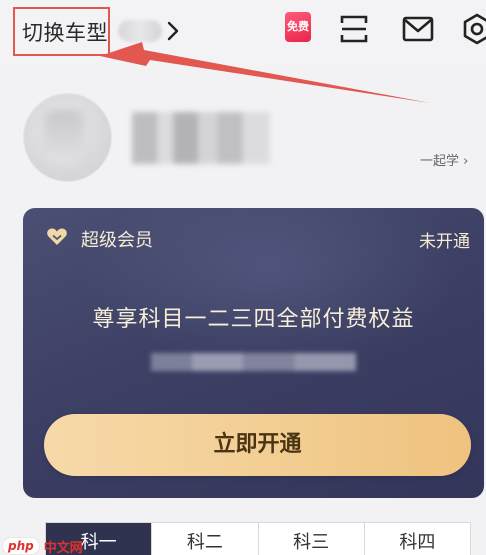  I want to click on mail-icon, so click(418, 29).